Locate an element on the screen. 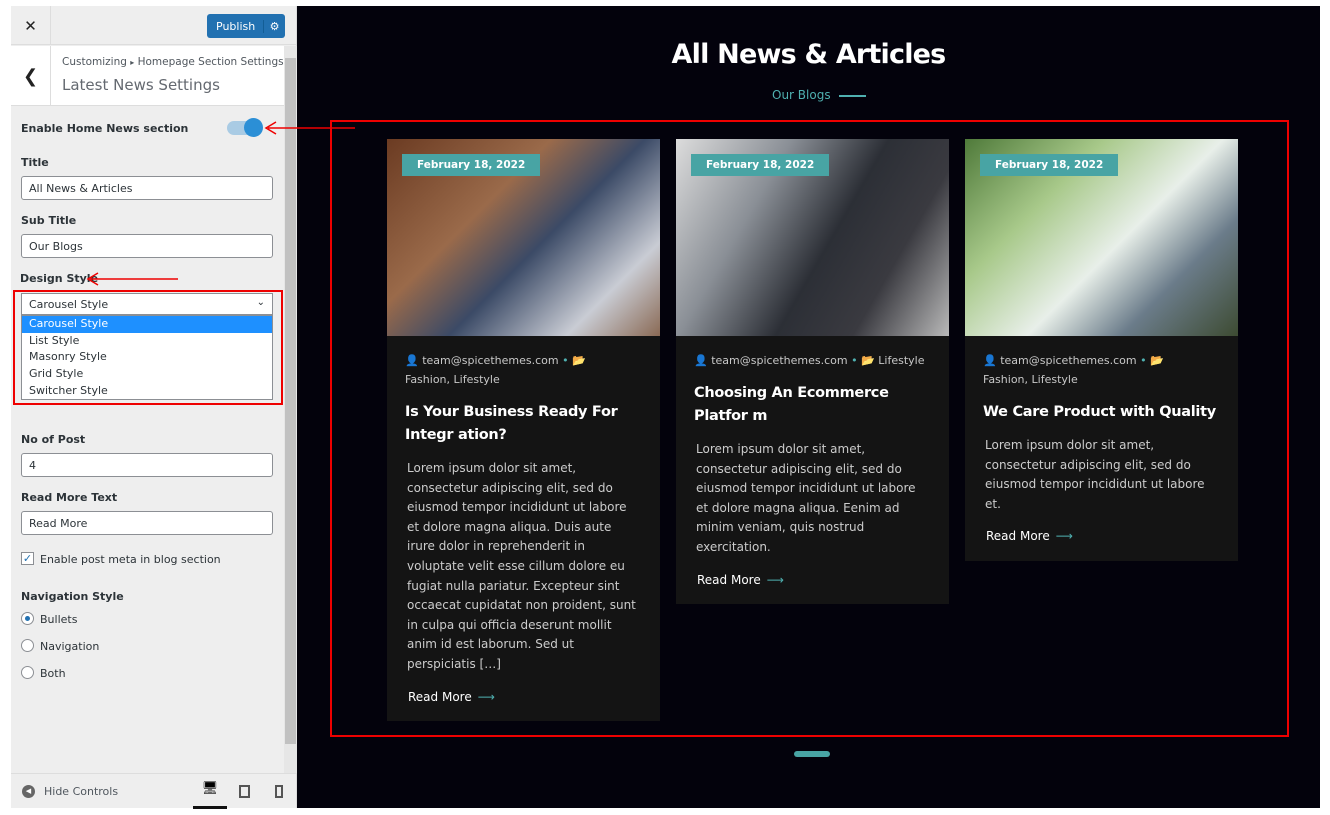 This screenshot has width=1330, height=815. title-label: Title is located at coordinates (35, 162).